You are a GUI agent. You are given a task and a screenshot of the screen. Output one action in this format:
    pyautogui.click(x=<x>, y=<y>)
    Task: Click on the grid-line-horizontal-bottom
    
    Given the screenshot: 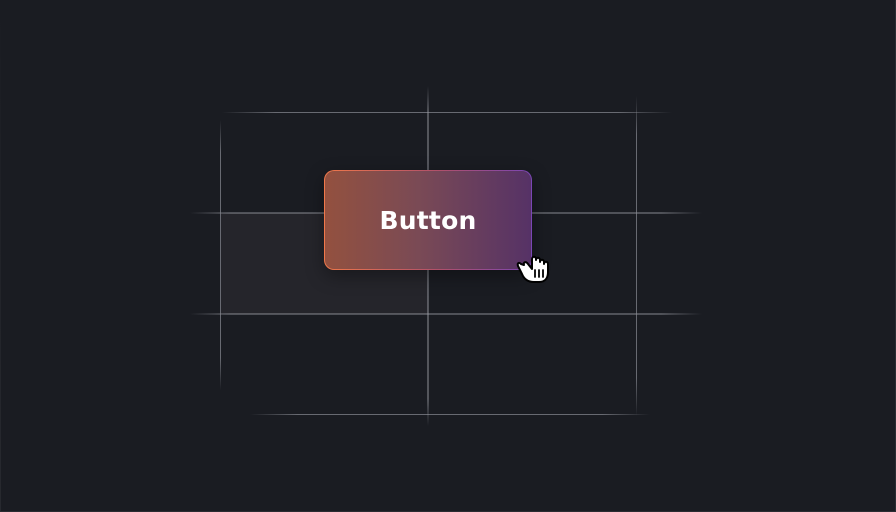 What is the action you would take?
    pyautogui.click(x=450, y=414)
    